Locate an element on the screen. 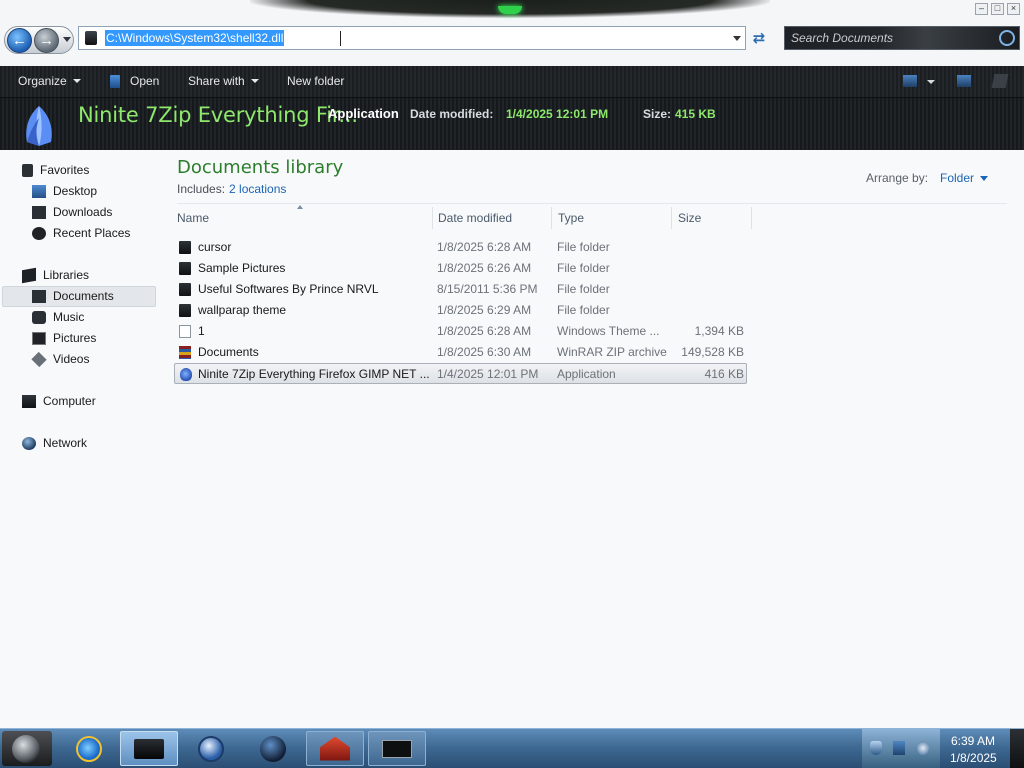 The image size is (1024, 768). open-button: Open is located at coordinates (134, 81).